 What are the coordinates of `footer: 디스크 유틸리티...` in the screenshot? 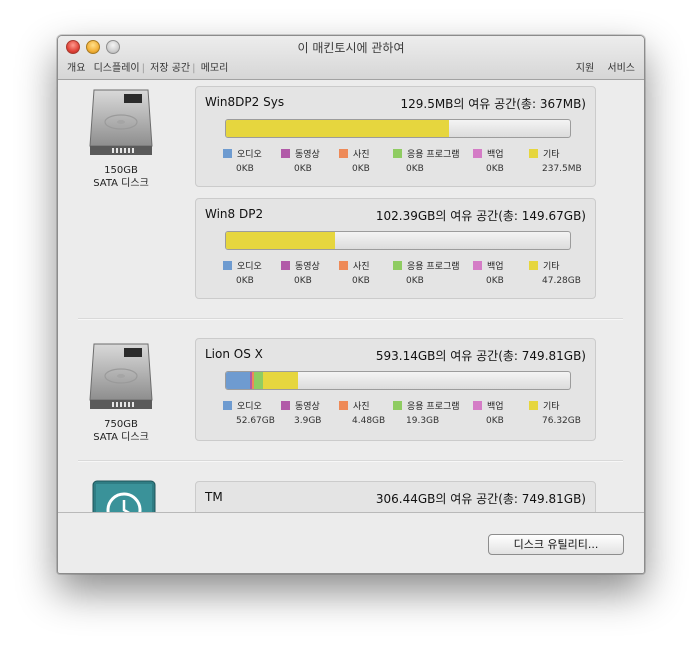 It's located at (351, 542).